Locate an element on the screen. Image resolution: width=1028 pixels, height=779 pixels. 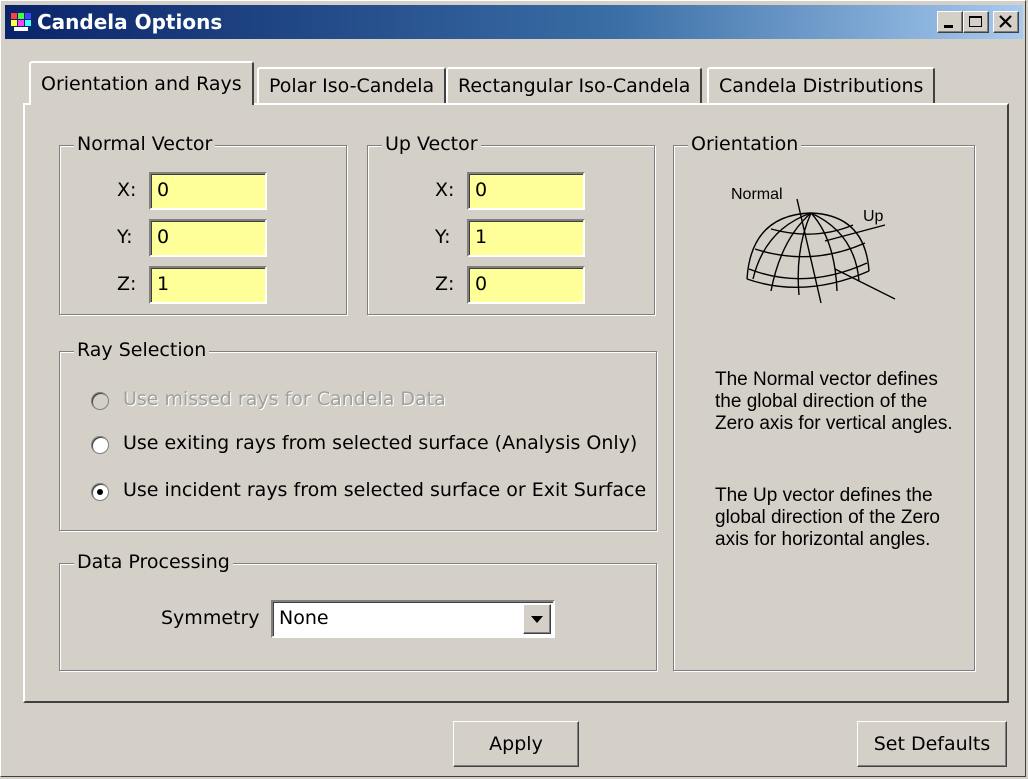
normal-y-label: Y: is located at coordinates (125, 237).